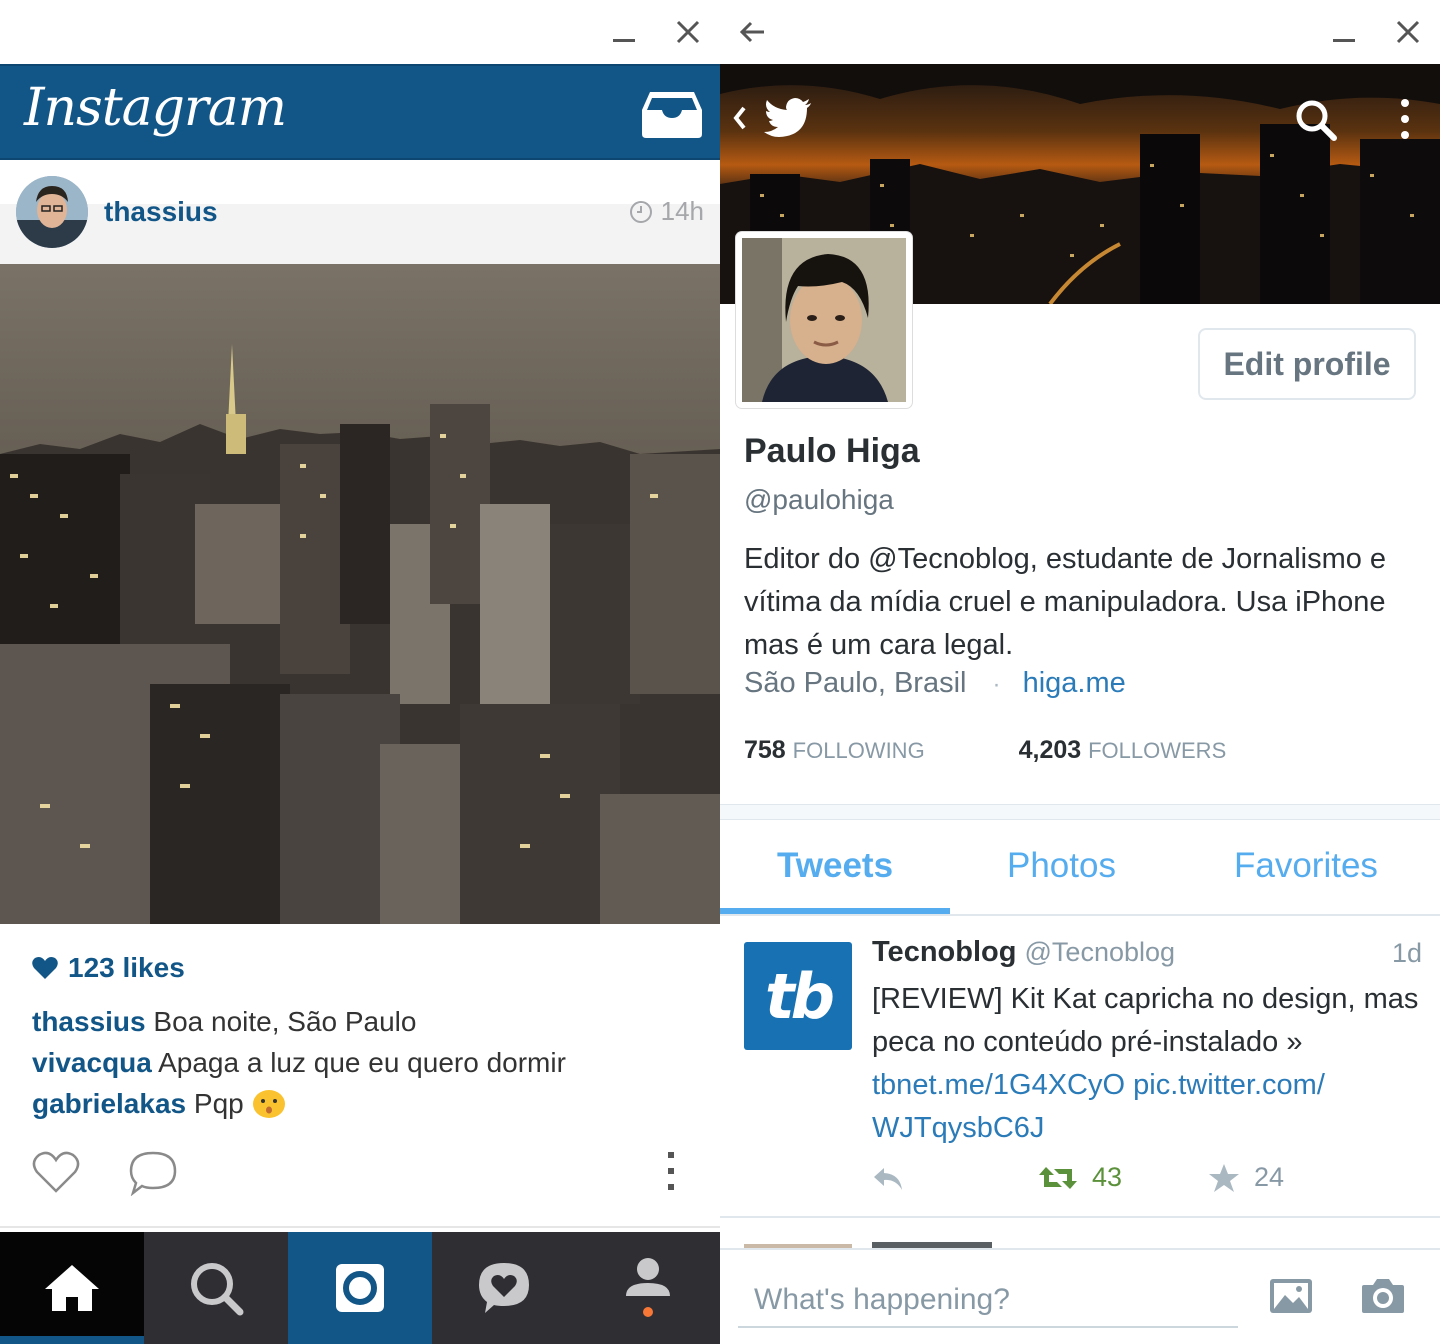 The width and height of the screenshot is (1440, 1344). I want to click on retweet-button: 43, so click(1080, 1177).